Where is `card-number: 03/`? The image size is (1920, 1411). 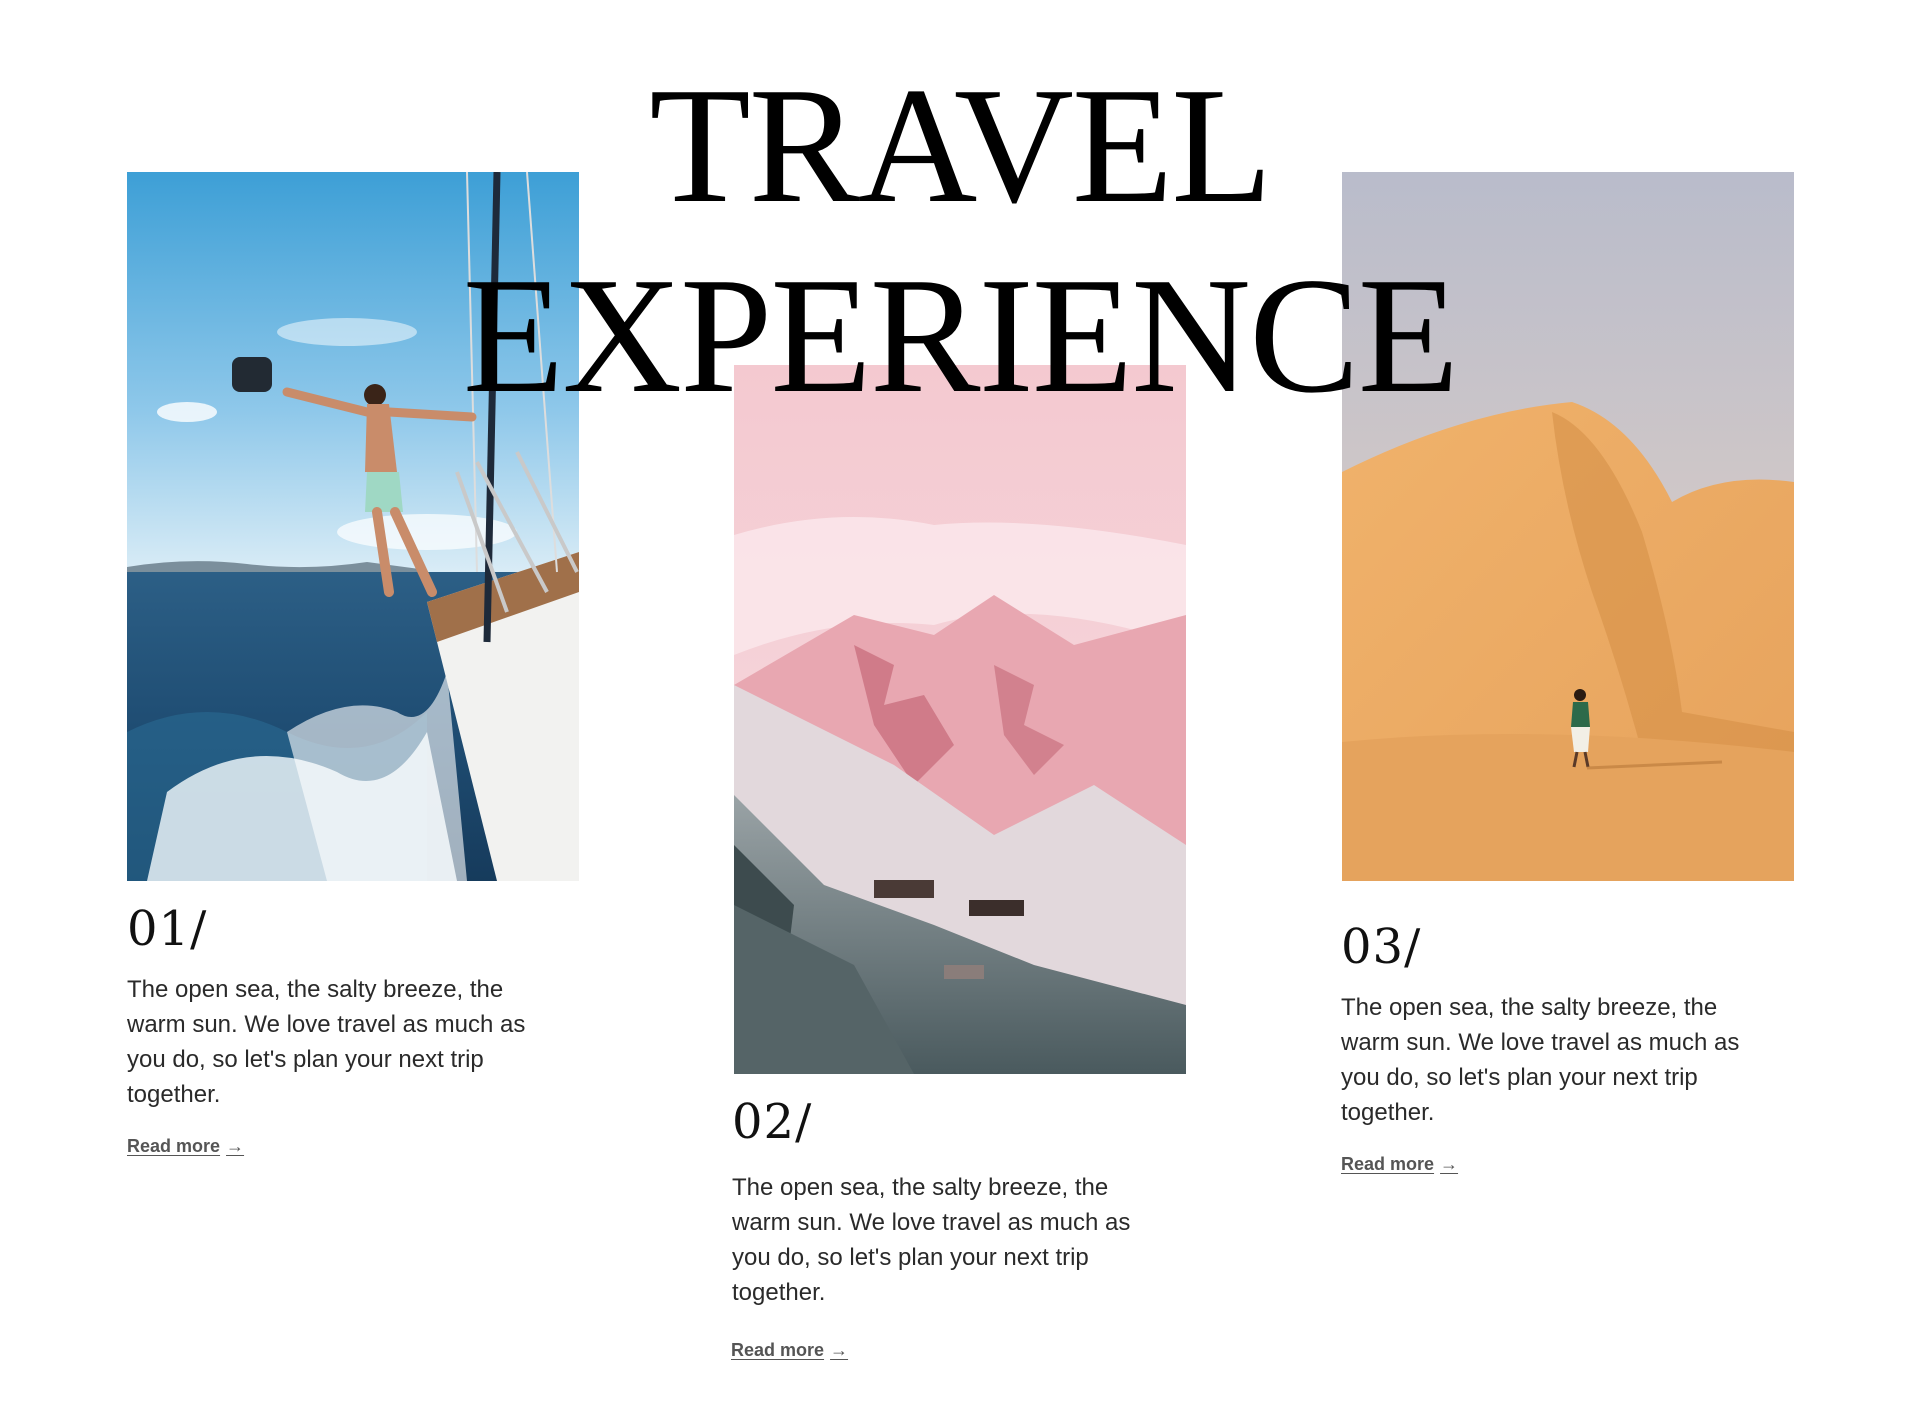 card-number: 03/ is located at coordinates (1381, 947).